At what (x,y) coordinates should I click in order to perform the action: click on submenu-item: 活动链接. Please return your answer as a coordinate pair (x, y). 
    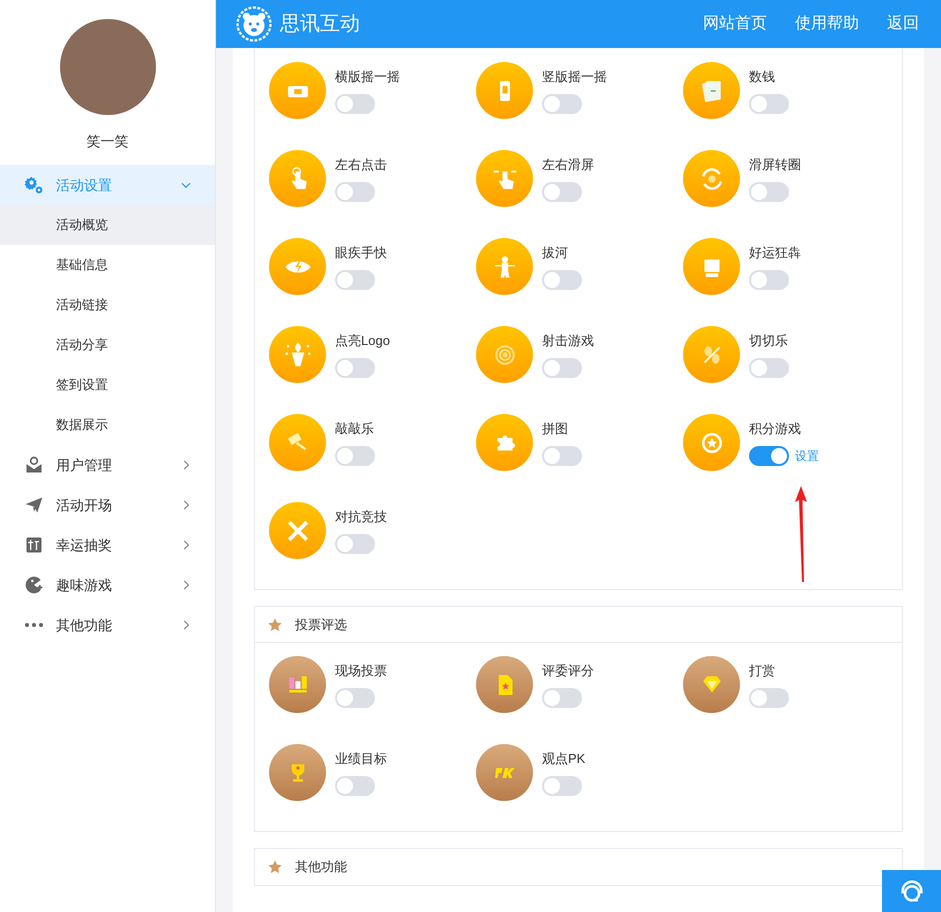
    Looking at the image, I should click on (107, 305).